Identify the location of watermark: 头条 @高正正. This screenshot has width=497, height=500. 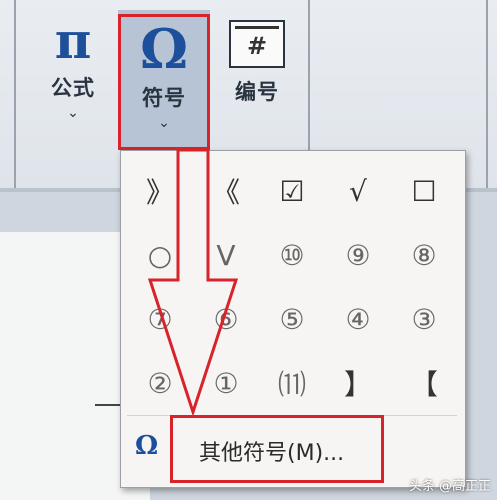
(449, 486).